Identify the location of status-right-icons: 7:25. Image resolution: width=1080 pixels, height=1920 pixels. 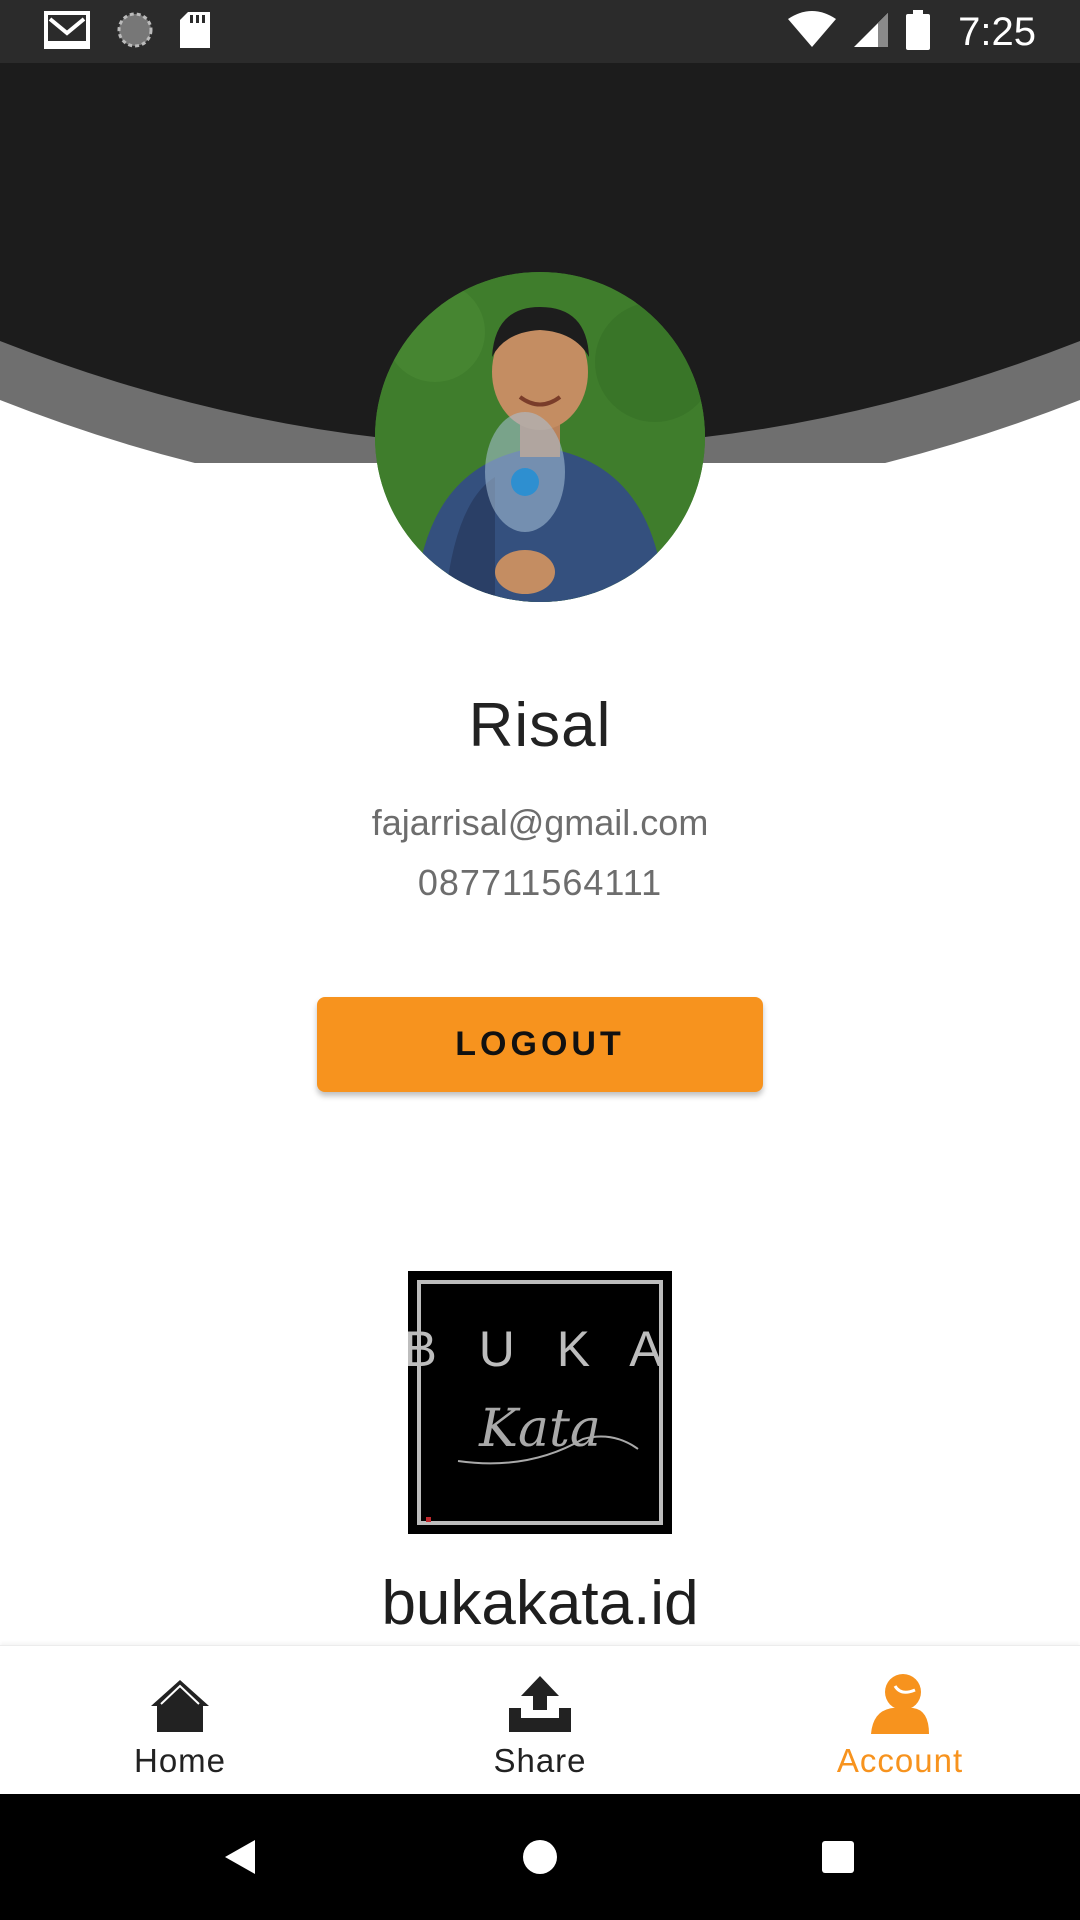
(912, 32).